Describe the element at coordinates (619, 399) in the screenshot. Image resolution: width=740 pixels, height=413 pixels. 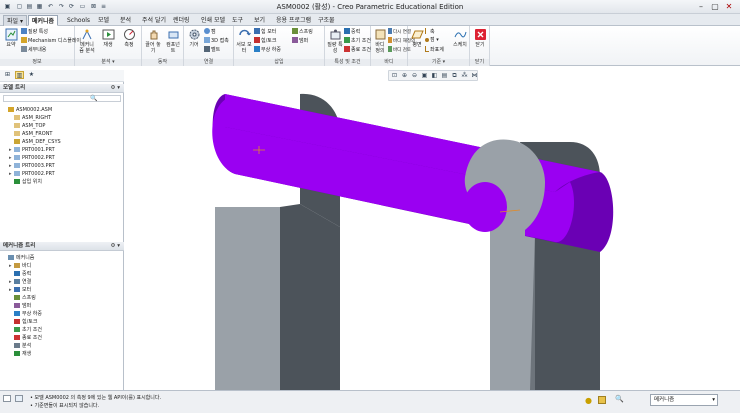
I see `find-icon: 🔍` at that location.